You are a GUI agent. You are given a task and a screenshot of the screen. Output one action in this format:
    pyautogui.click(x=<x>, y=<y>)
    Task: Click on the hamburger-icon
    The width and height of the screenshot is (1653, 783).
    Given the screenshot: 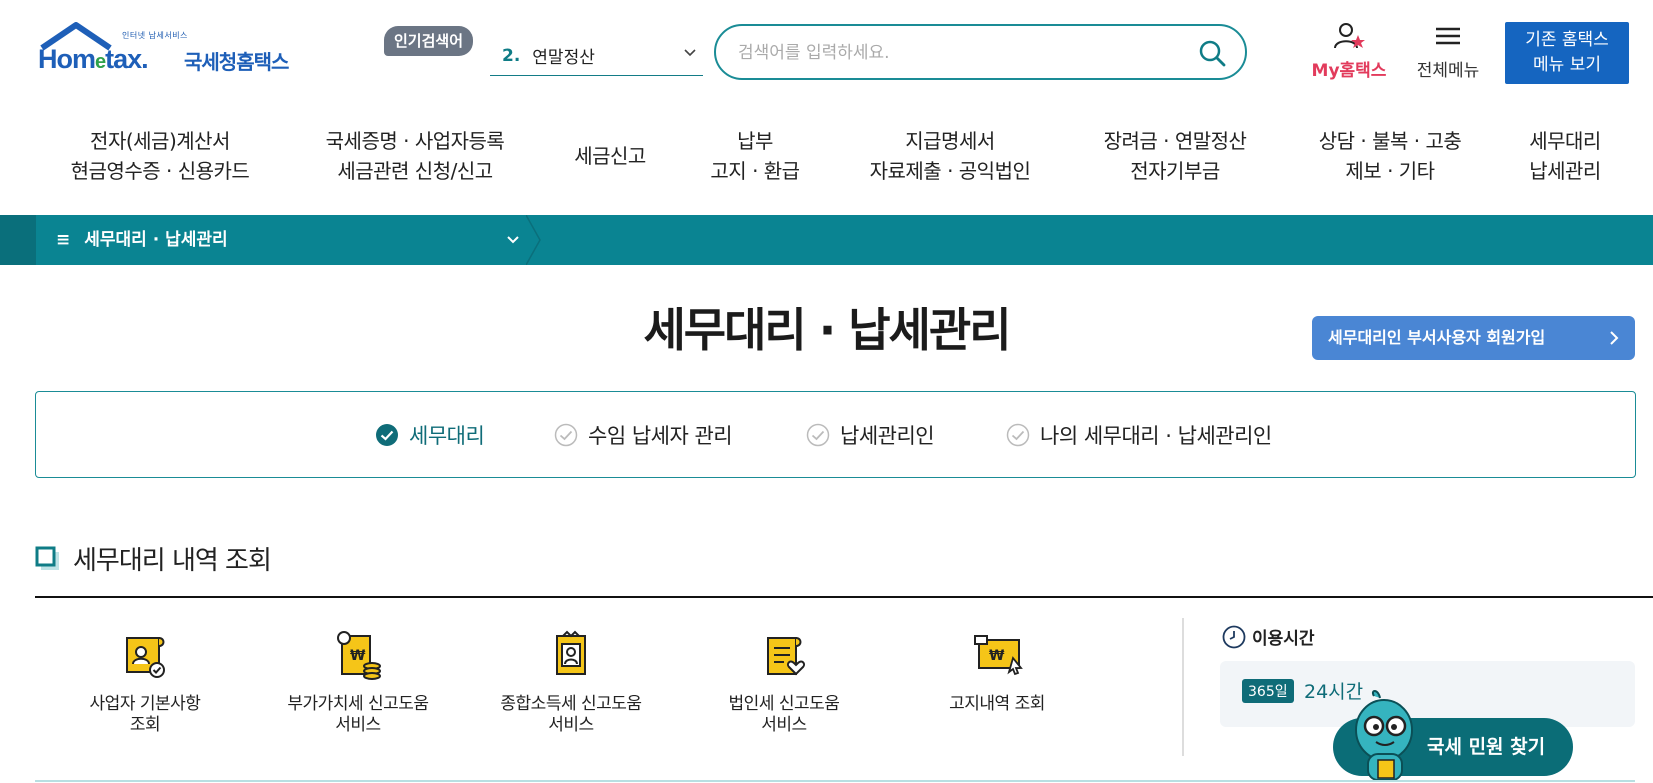 What is the action you would take?
    pyautogui.click(x=1448, y=36)
    